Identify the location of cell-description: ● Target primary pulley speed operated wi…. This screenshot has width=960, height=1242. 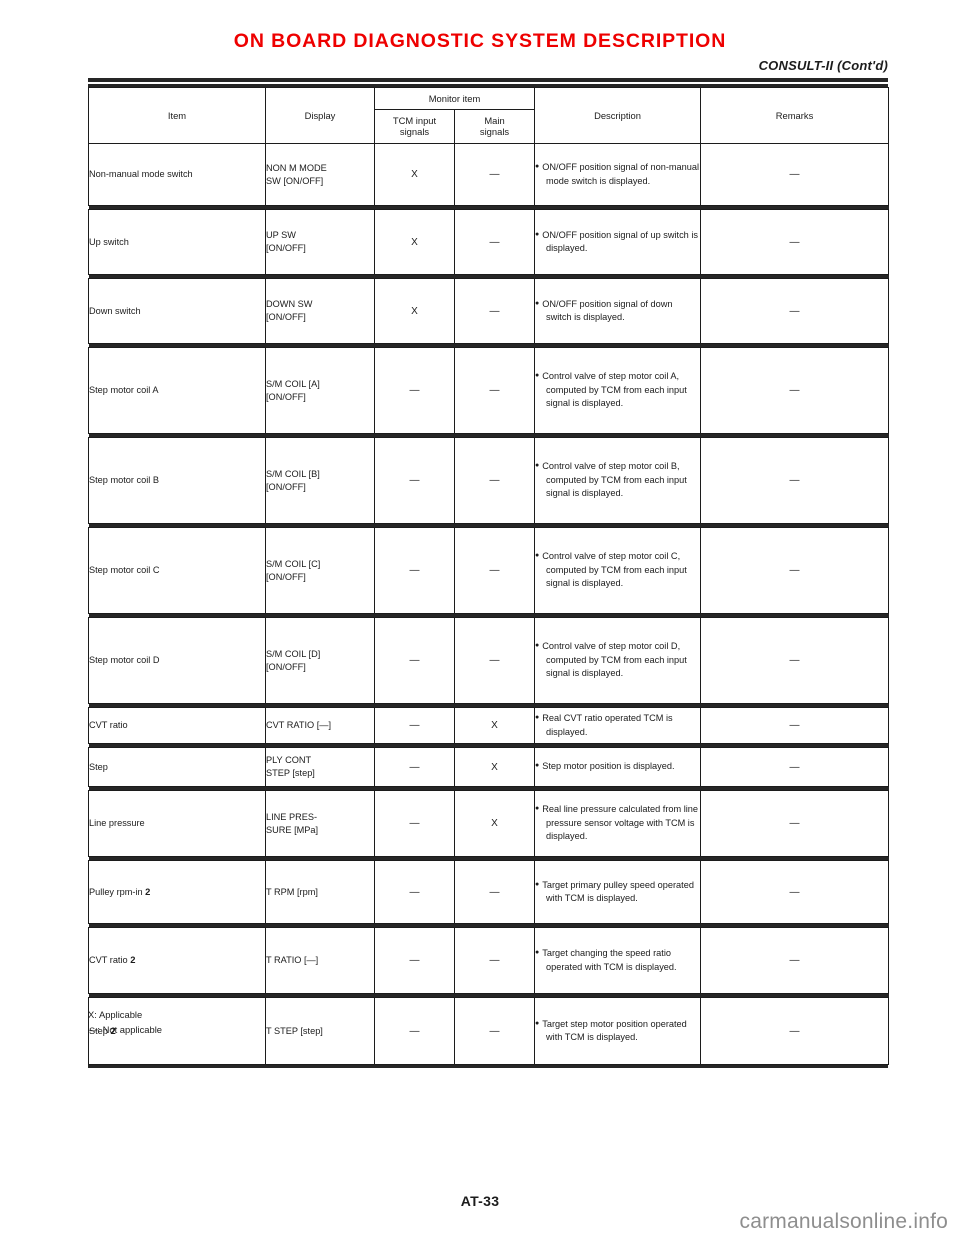
(618, 892).